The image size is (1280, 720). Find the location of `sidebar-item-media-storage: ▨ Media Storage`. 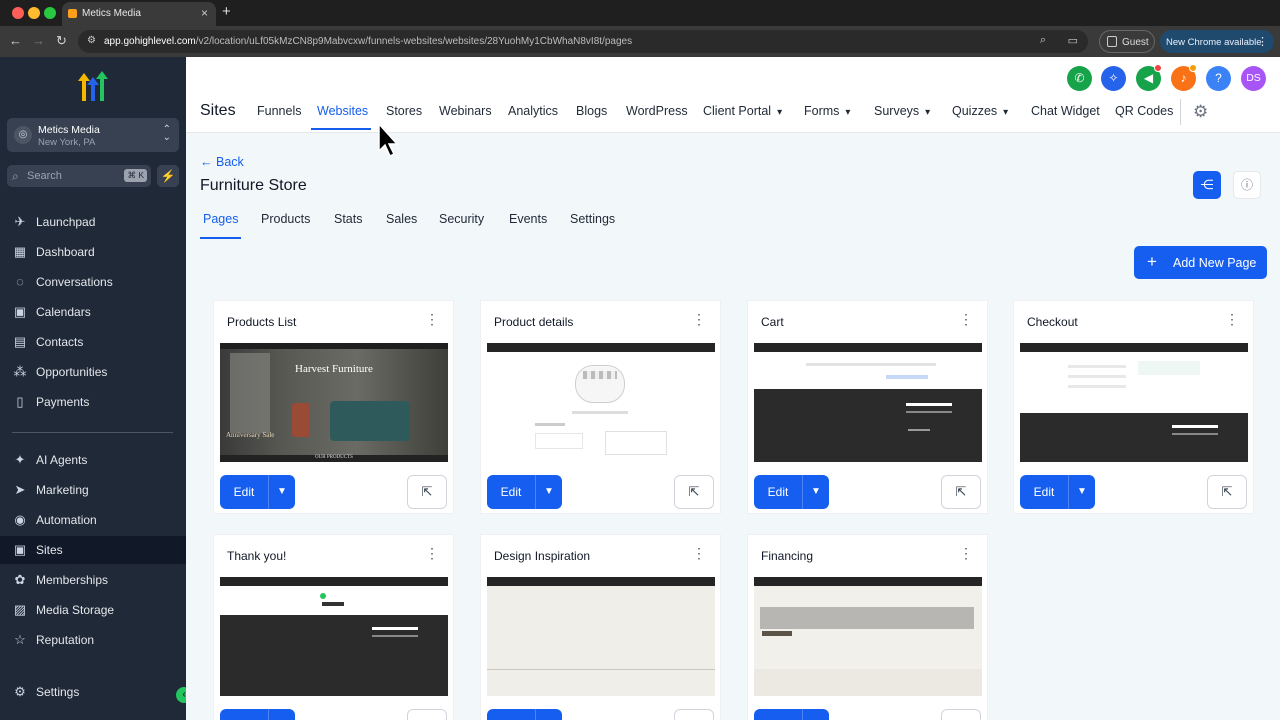

sidebar-item-media-storage: ▨ Media Storage is located at coordinates (93, 610).